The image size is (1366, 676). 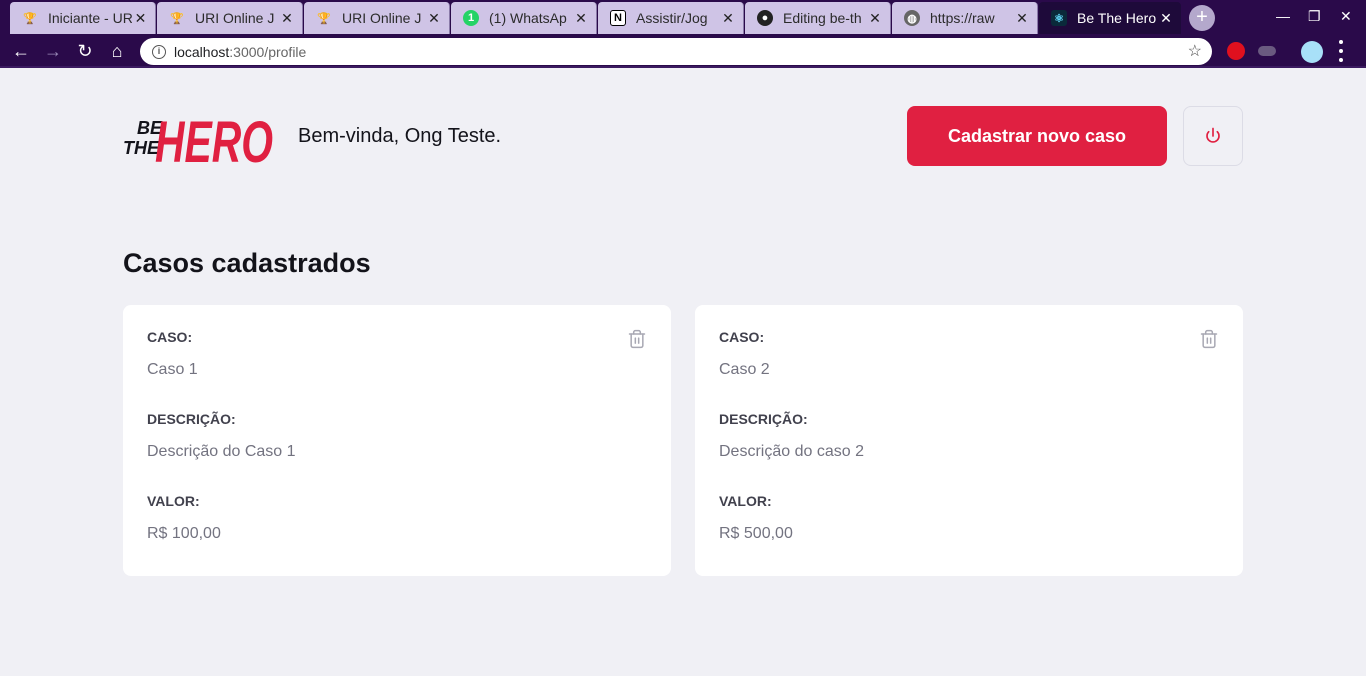 I want to click on case-description: Descrição do caso 2, so click(x=791, y=451).